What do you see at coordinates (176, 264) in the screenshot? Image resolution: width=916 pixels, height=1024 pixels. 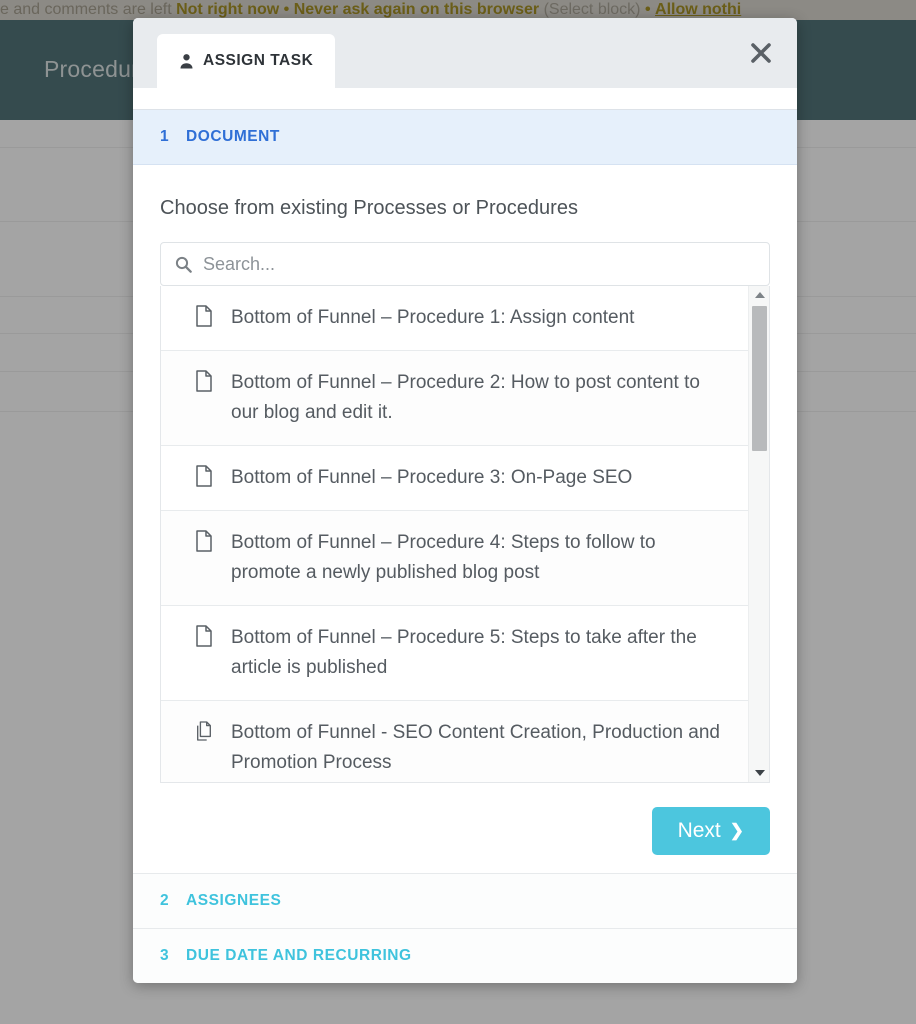 I see `search-icon` at bounding box center [176, 264].